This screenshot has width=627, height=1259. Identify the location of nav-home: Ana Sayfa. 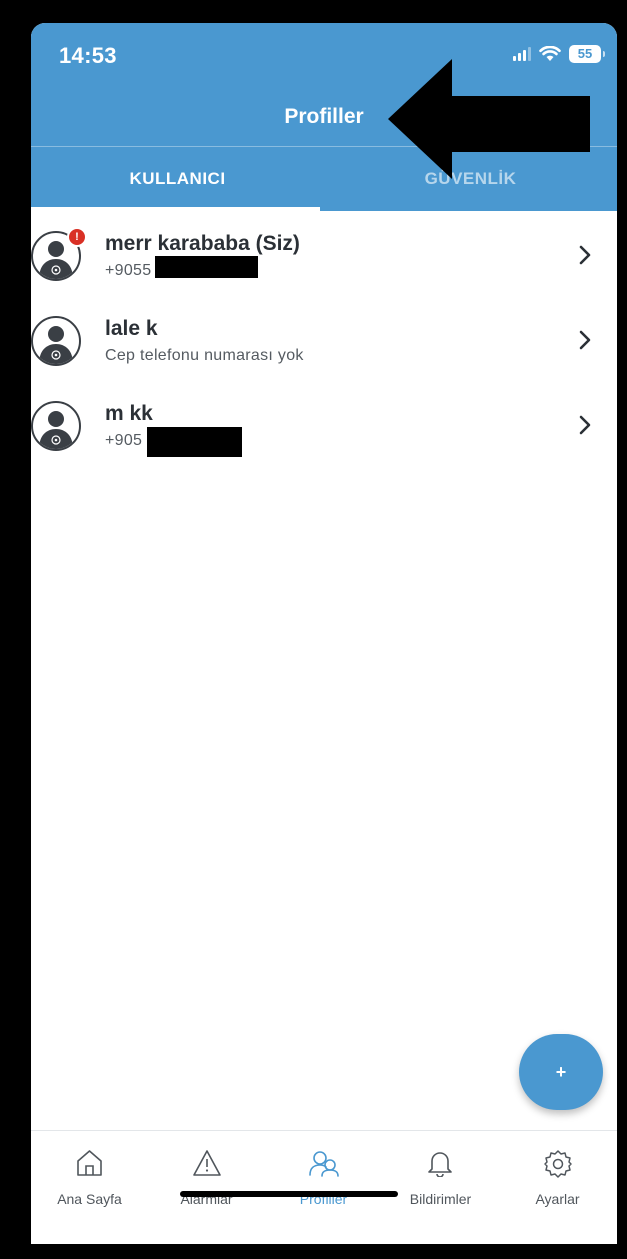
(89, 1187).